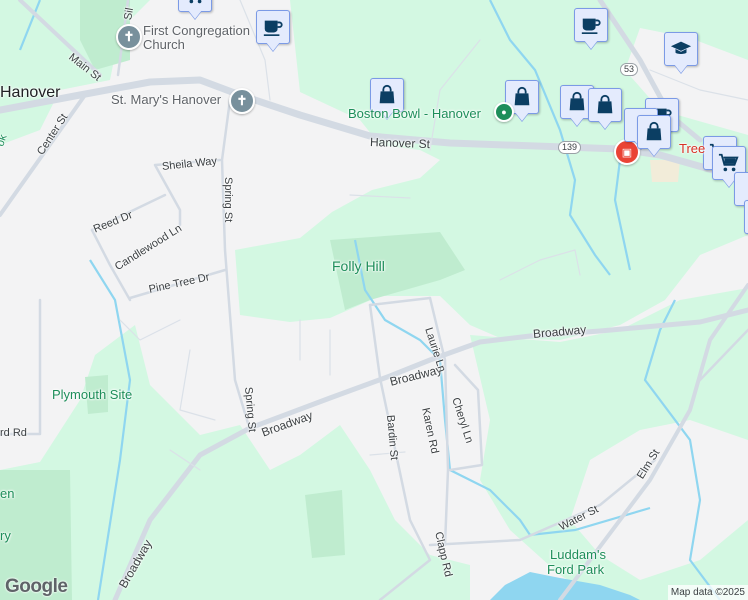 Image resolution: width=748 pixels, height=600 pixels. I want to click on map-marker-partial, so click(746, 222).